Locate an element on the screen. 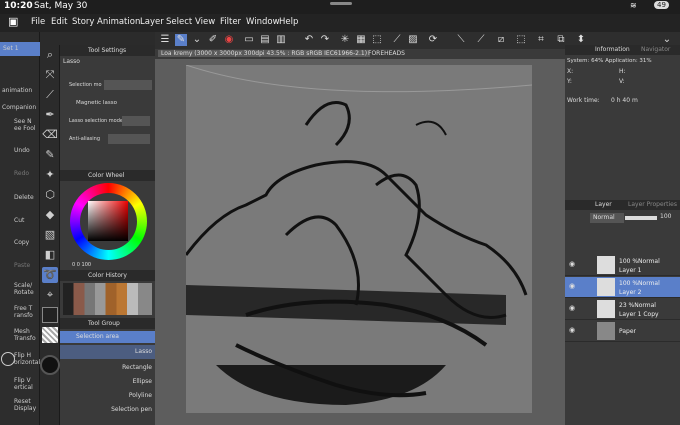  opacity-value: 100 is located at coordinates (665, 216).